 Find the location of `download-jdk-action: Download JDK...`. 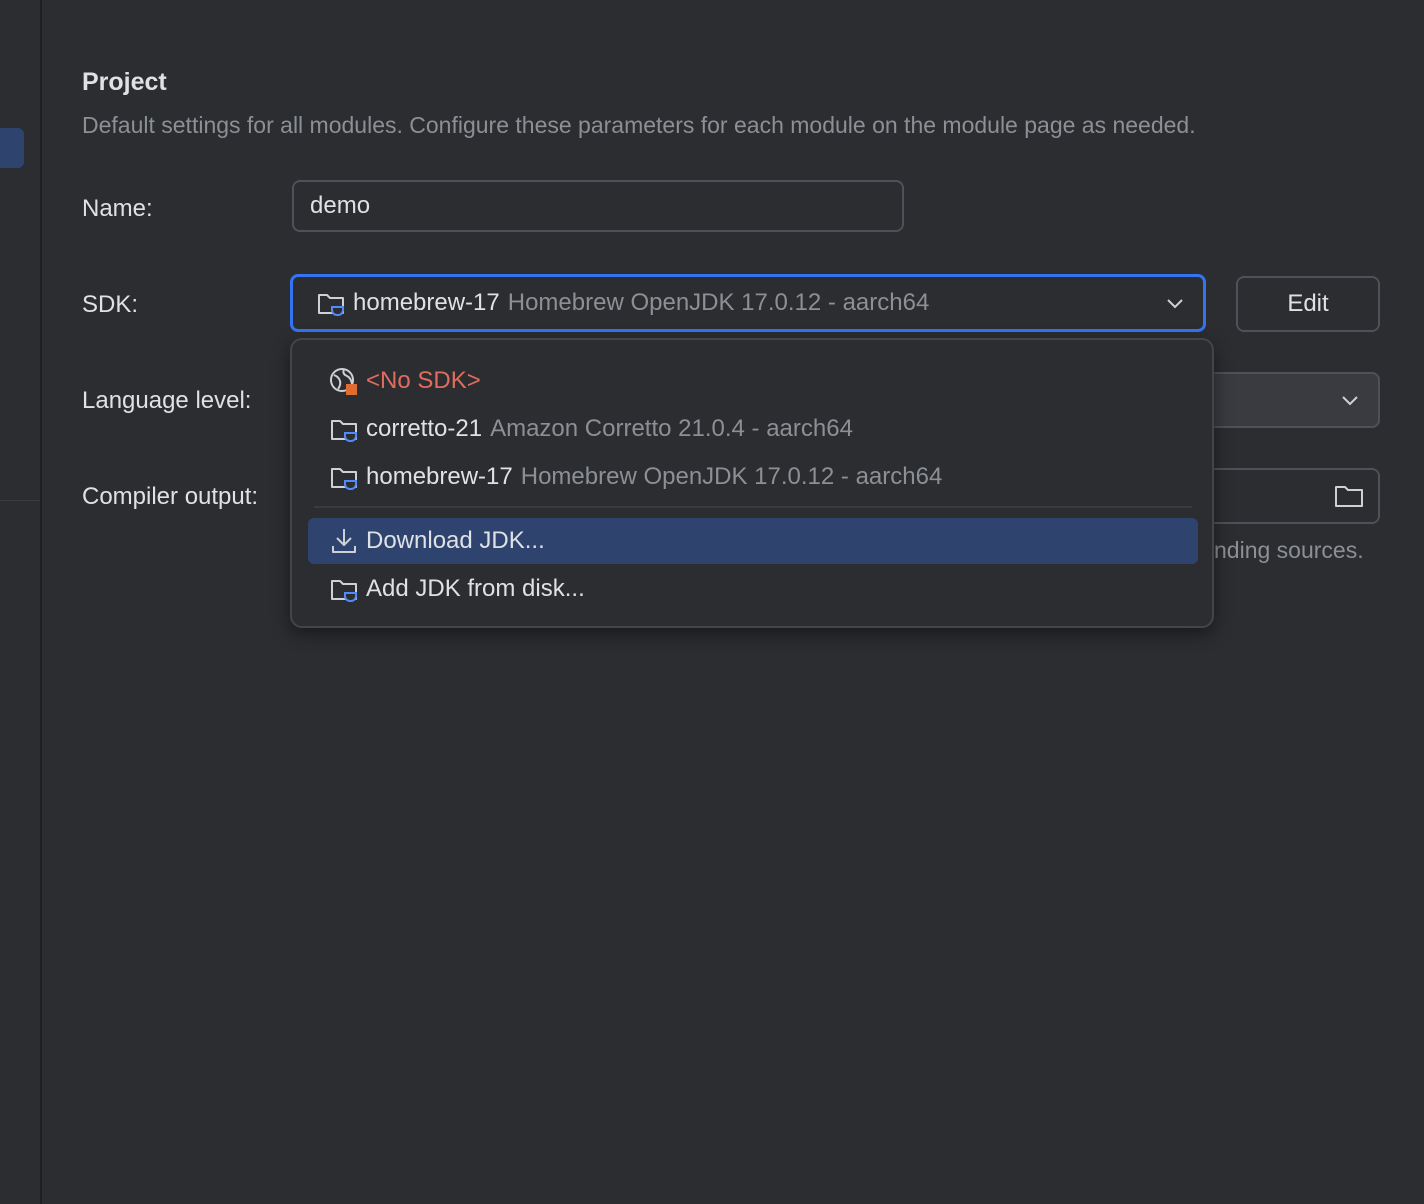

download-jdk-action: Download JDK... is located at coordinates (753, 541).